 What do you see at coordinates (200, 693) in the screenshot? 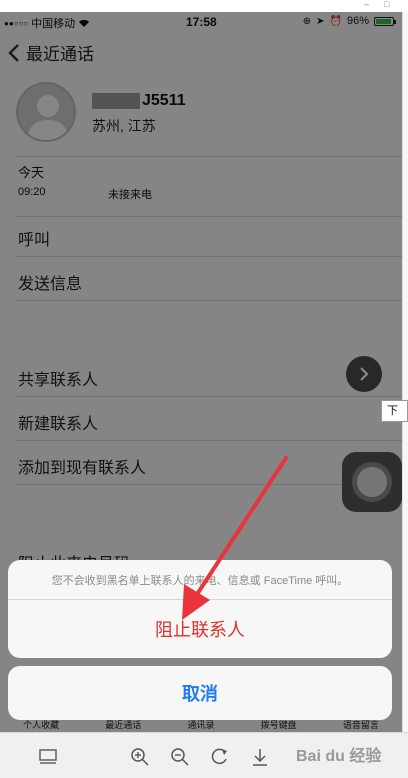
I see `cancel-button: 取消` at bounding box center [200, 693].